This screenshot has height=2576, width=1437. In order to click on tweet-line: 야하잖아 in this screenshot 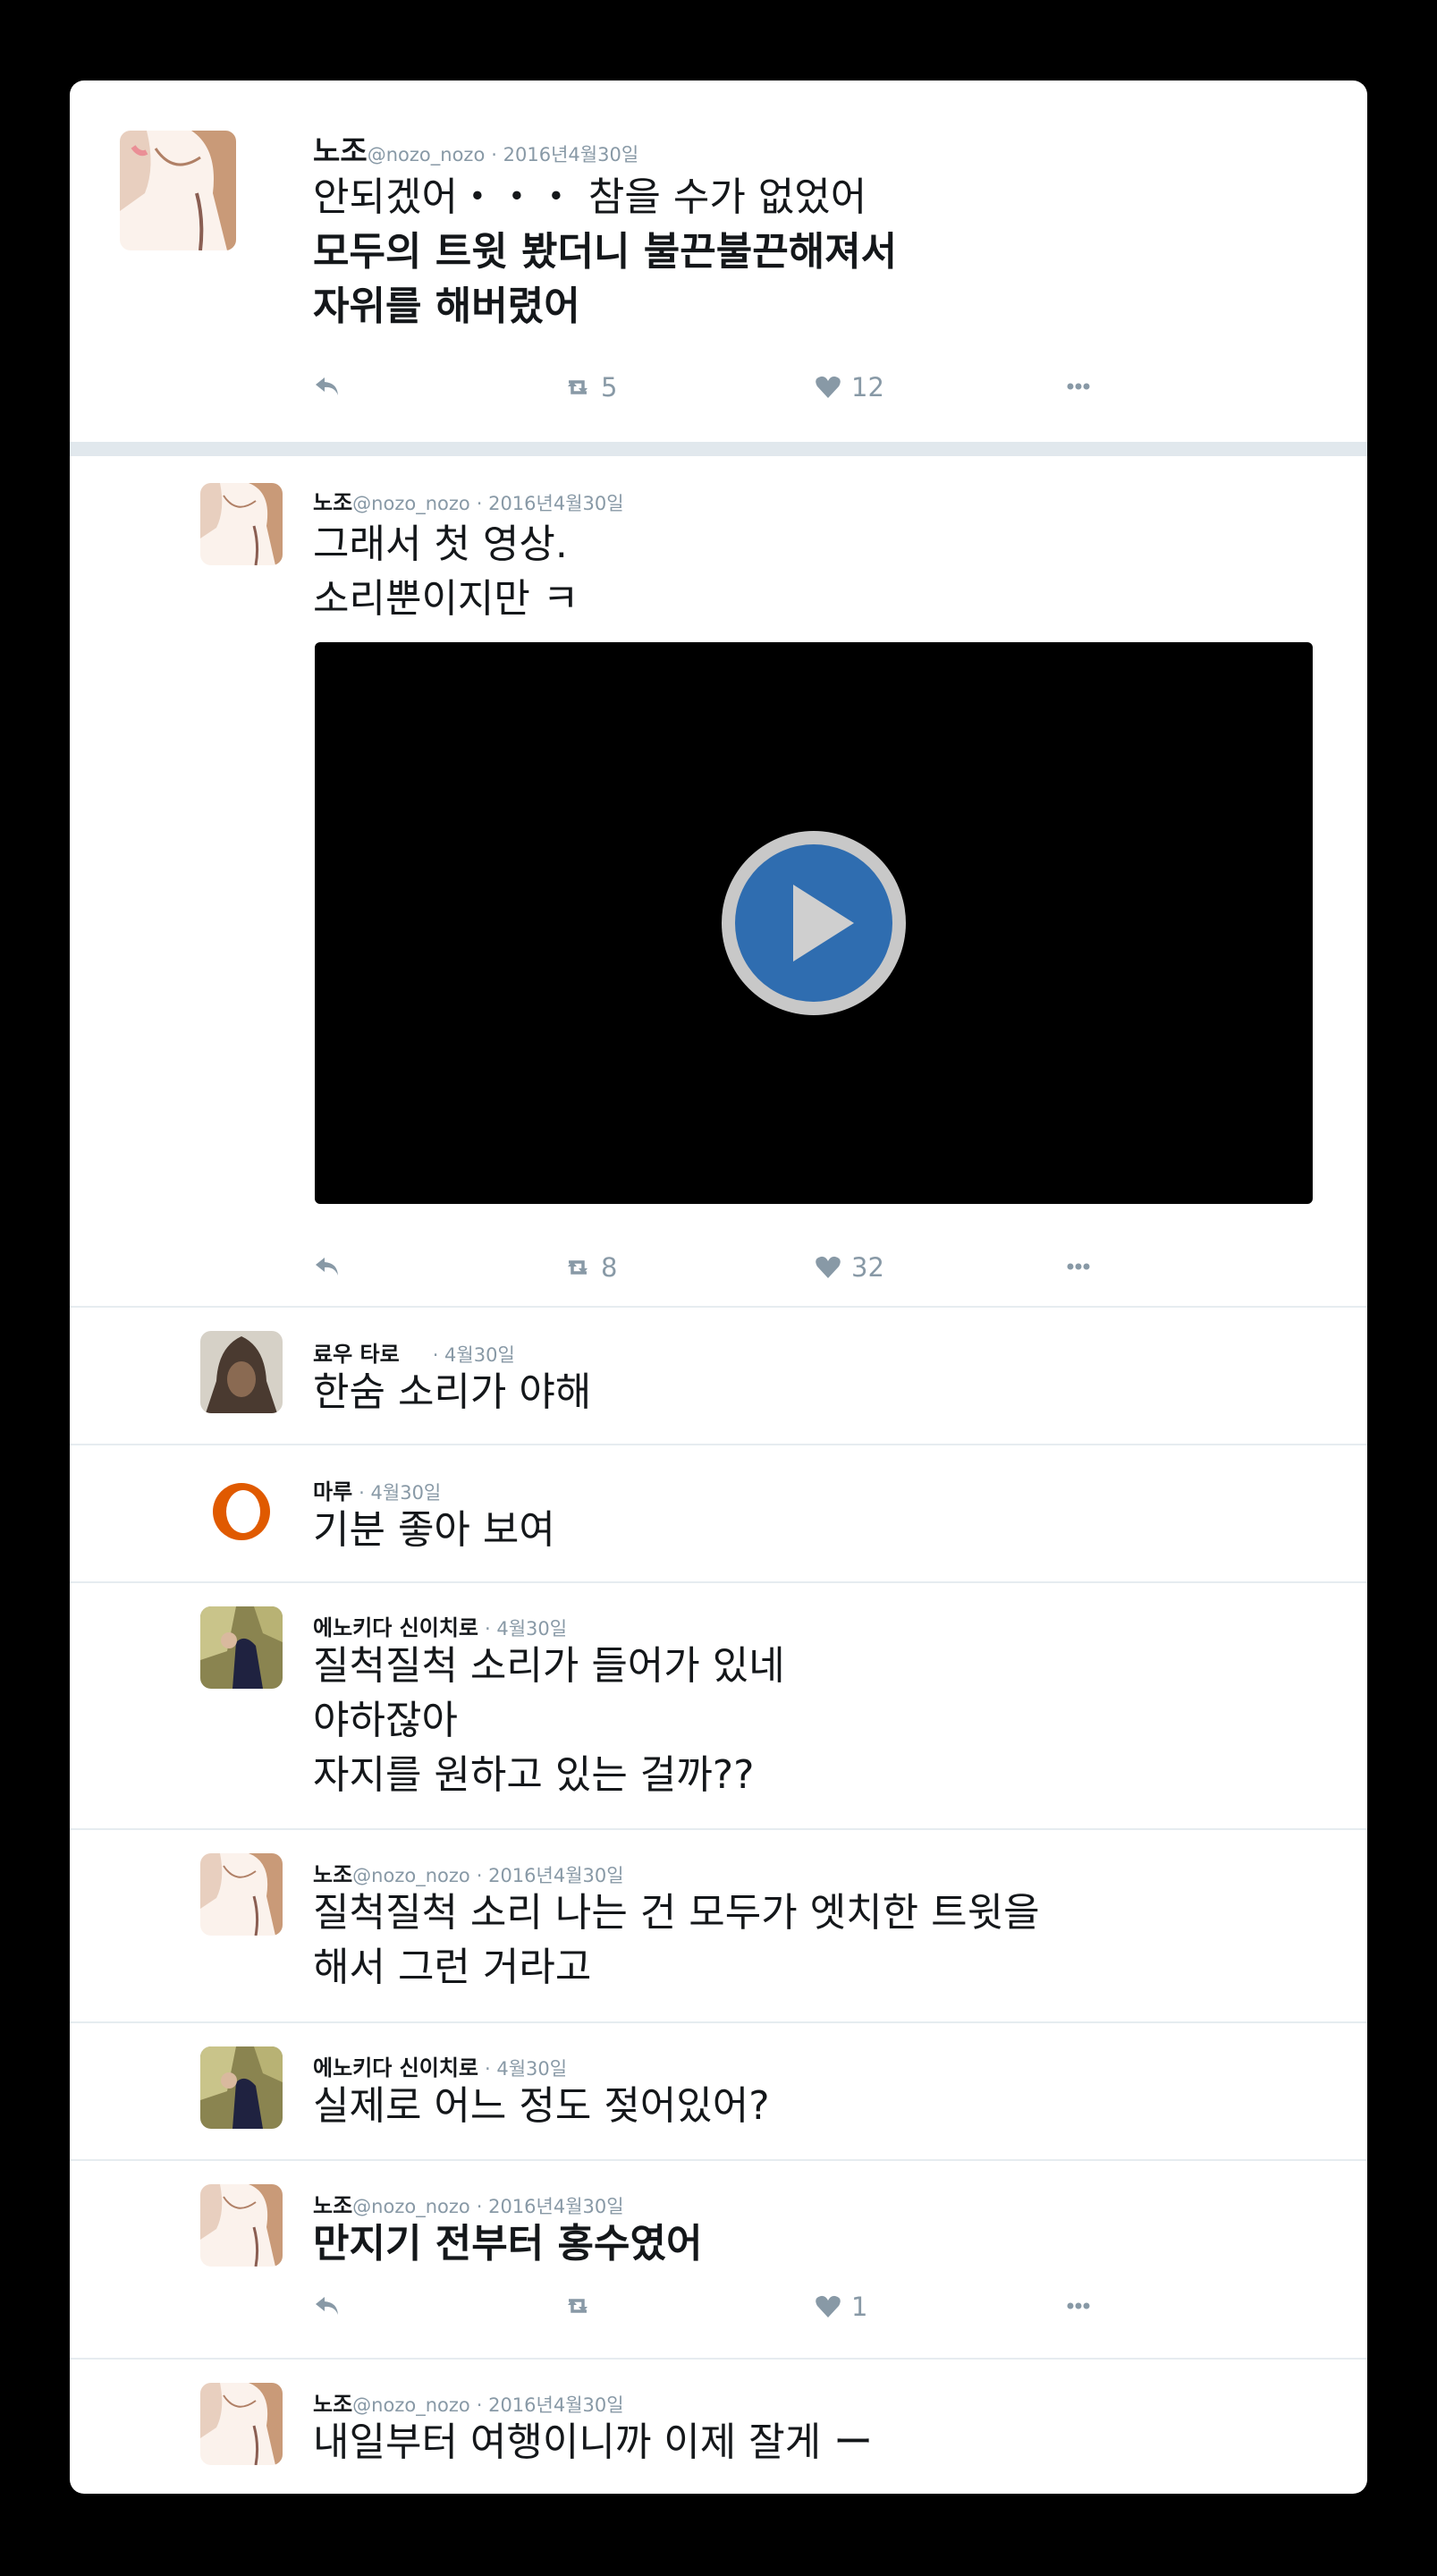, I will do `click(386, 1720)`.